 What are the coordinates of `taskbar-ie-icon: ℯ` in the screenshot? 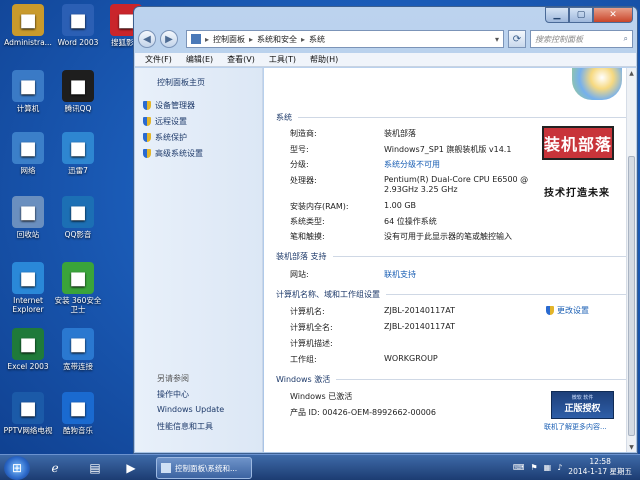 It's located at (55, 468).